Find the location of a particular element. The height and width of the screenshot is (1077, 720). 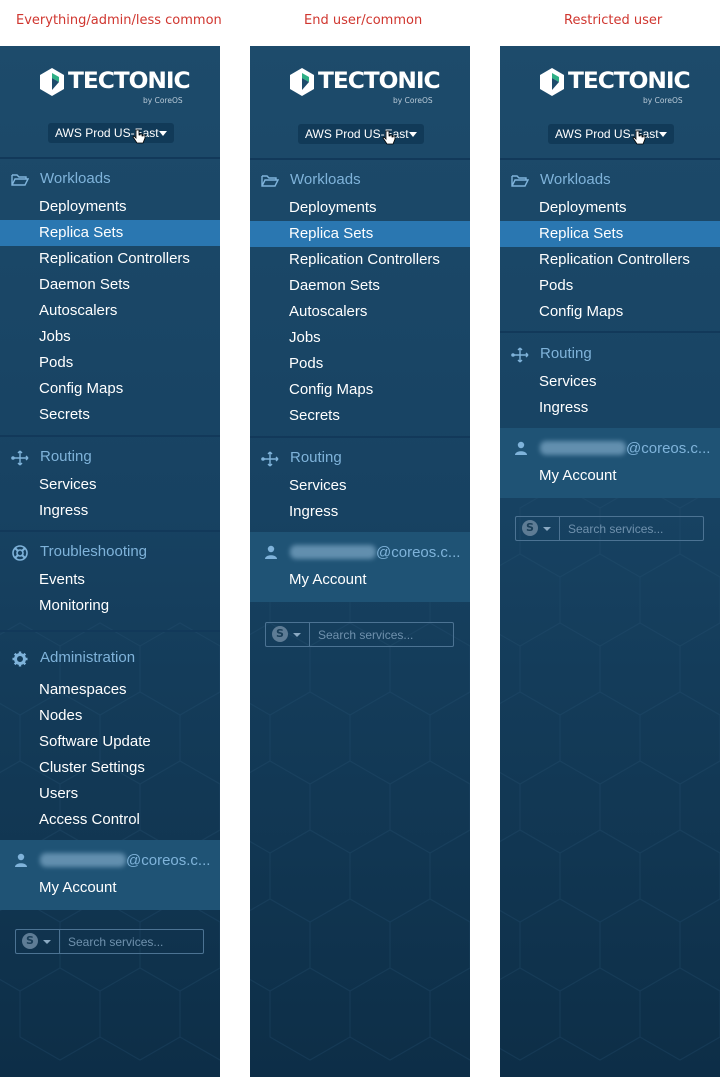

nav-nodes: Nodes is located at coordinates (110, 716).